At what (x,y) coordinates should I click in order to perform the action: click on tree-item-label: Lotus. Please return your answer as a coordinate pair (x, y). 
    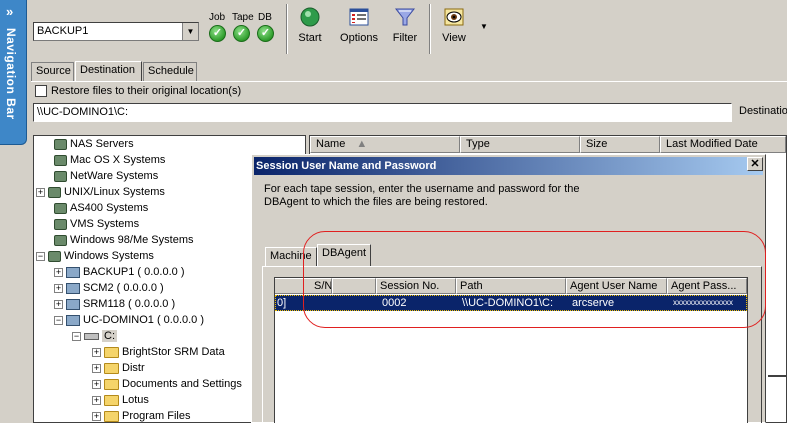
    Looking at the image, I should click on (135, 400).